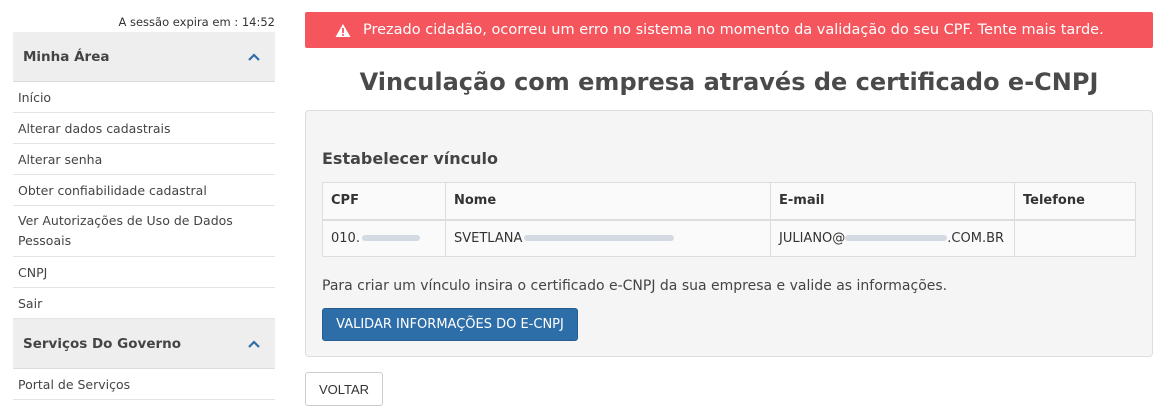 This screenshot has height=410, width=1165. Describe the element at coordinates (144, 128) in the screenshot. I see `sidebar-item-alterar-dados: Alterar dados cadastrais` at that location.